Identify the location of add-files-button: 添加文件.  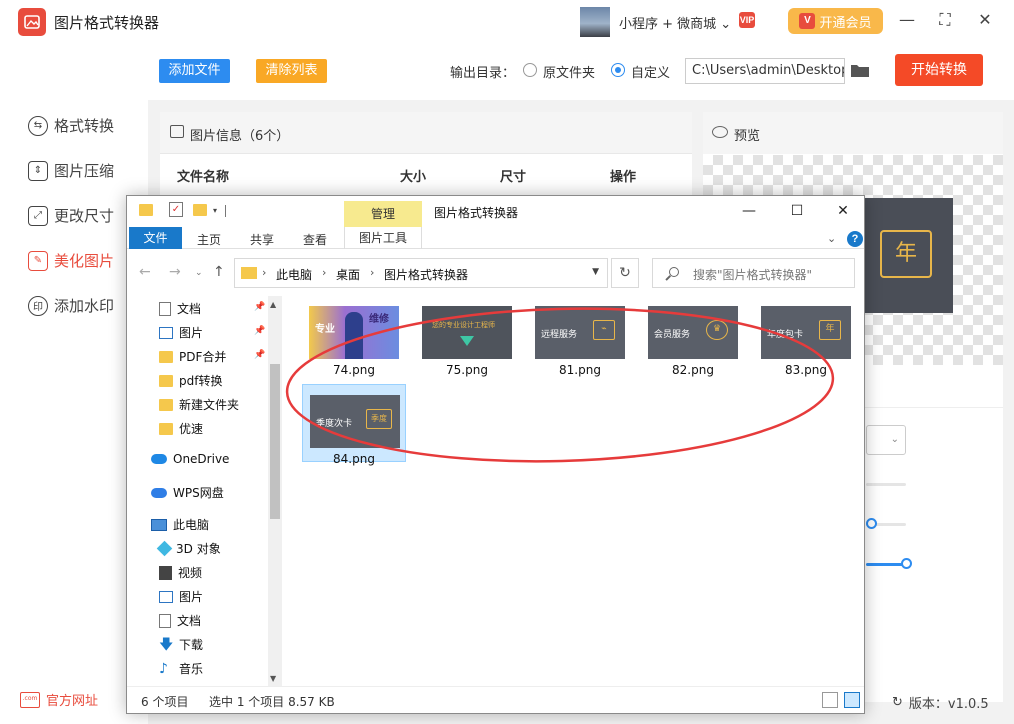
(194, 71).